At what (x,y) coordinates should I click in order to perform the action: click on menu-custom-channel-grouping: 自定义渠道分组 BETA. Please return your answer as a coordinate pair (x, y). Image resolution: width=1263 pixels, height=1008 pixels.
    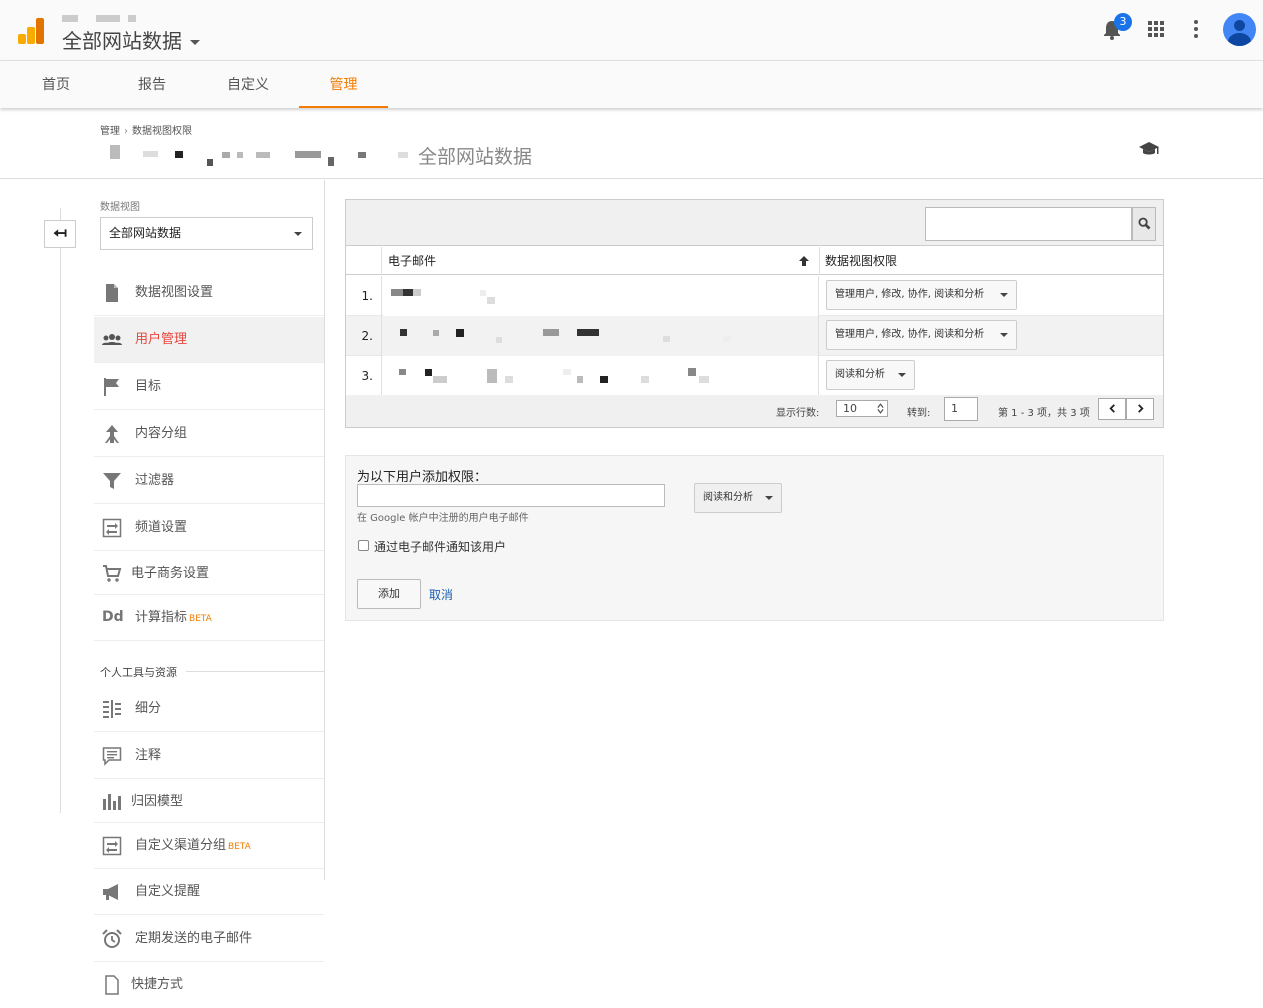
    Looking at the image, I should click on (209, 846).